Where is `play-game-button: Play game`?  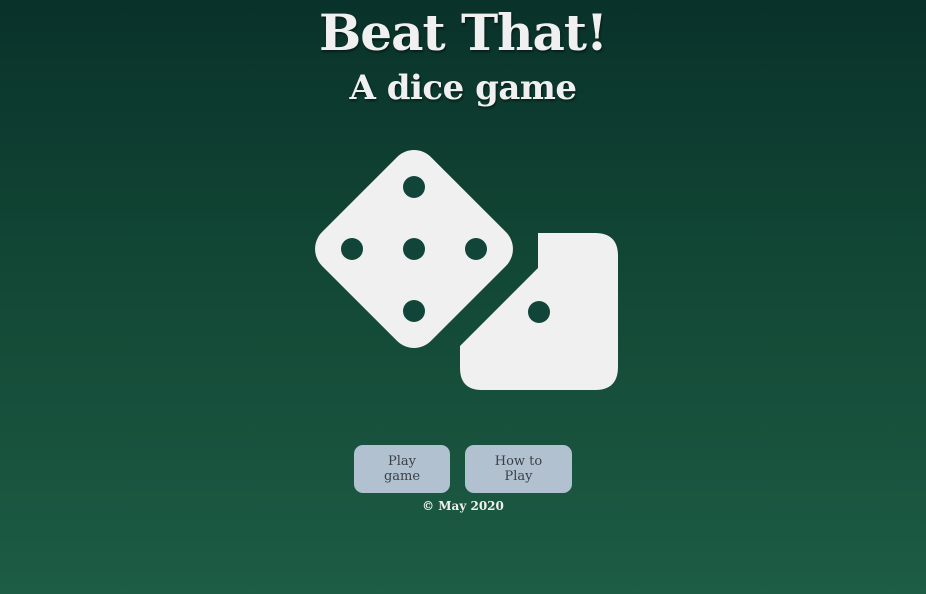 play-game-button: Play game is located at coordinates (402, 469).